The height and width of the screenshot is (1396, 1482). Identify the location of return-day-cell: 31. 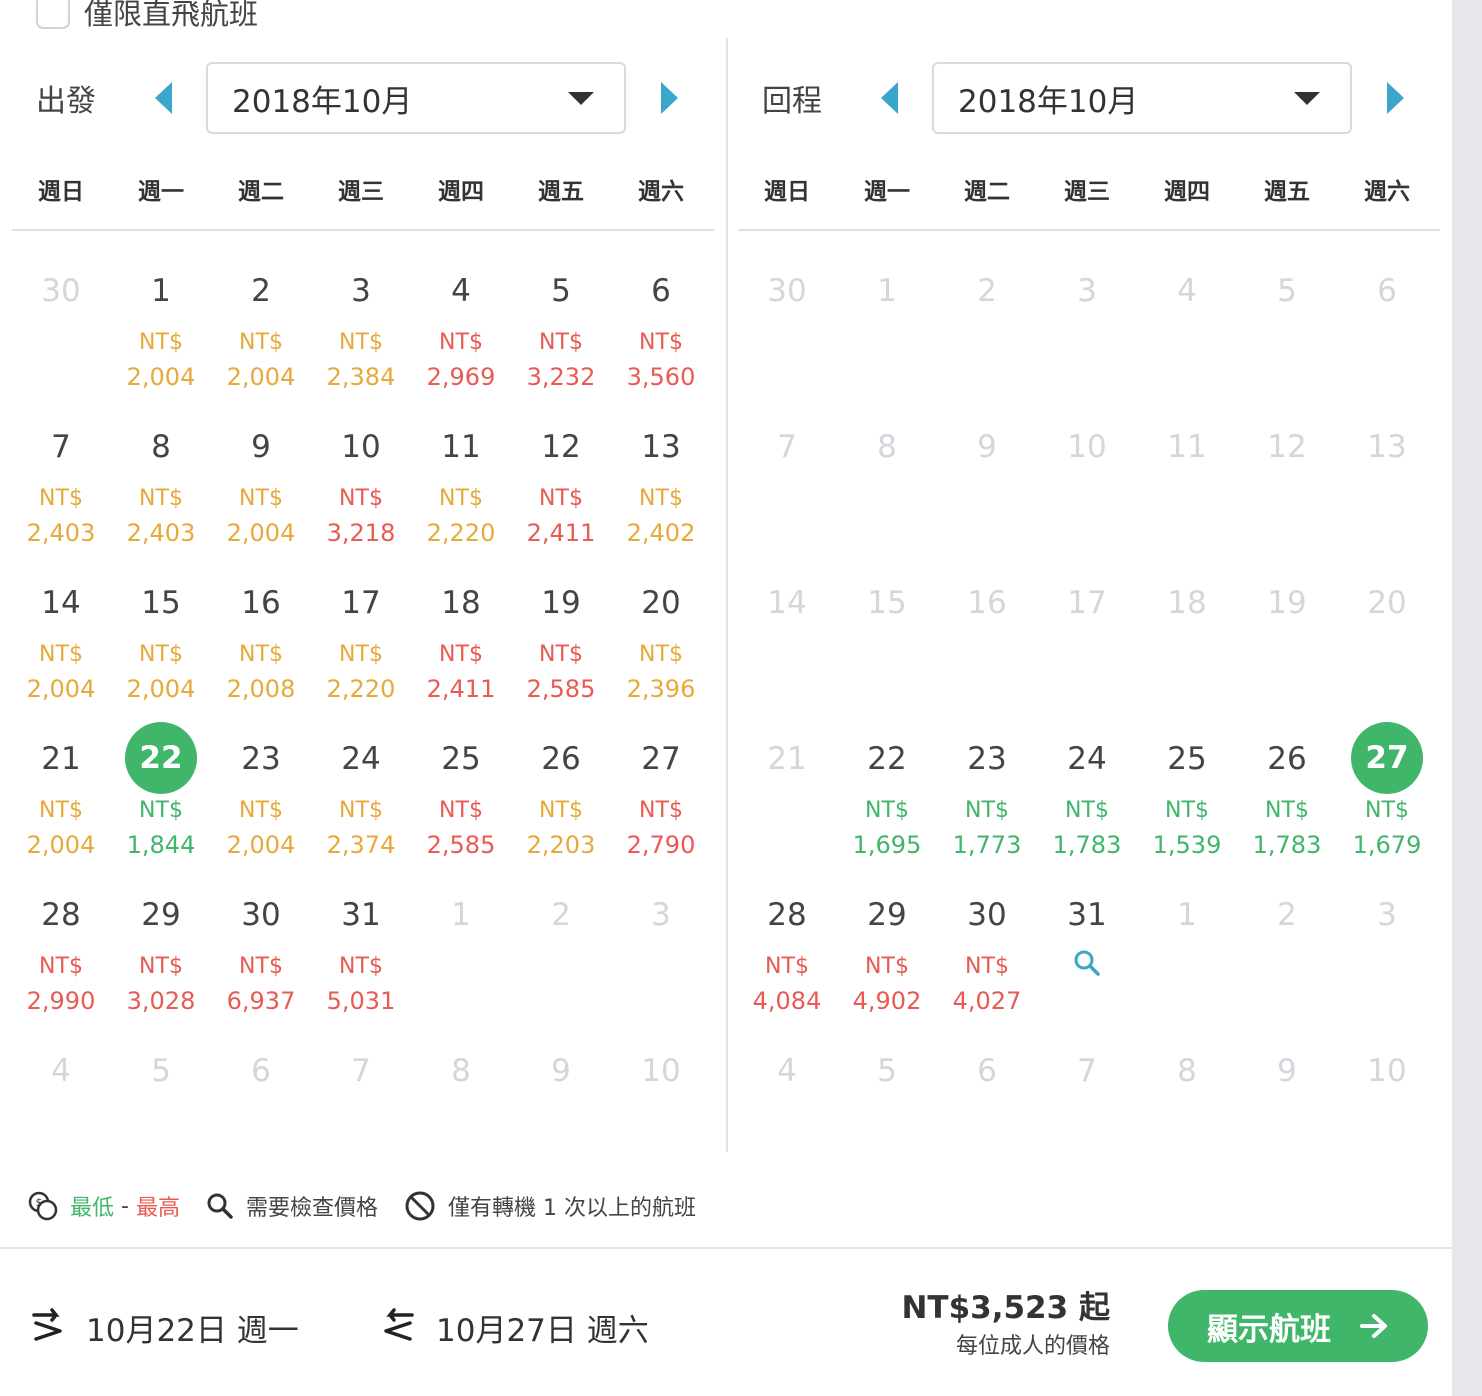
(1087, 956).